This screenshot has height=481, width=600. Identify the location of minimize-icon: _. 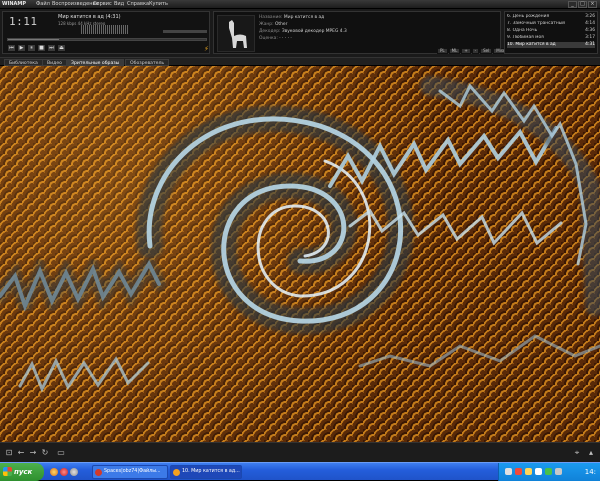
(572, 4).